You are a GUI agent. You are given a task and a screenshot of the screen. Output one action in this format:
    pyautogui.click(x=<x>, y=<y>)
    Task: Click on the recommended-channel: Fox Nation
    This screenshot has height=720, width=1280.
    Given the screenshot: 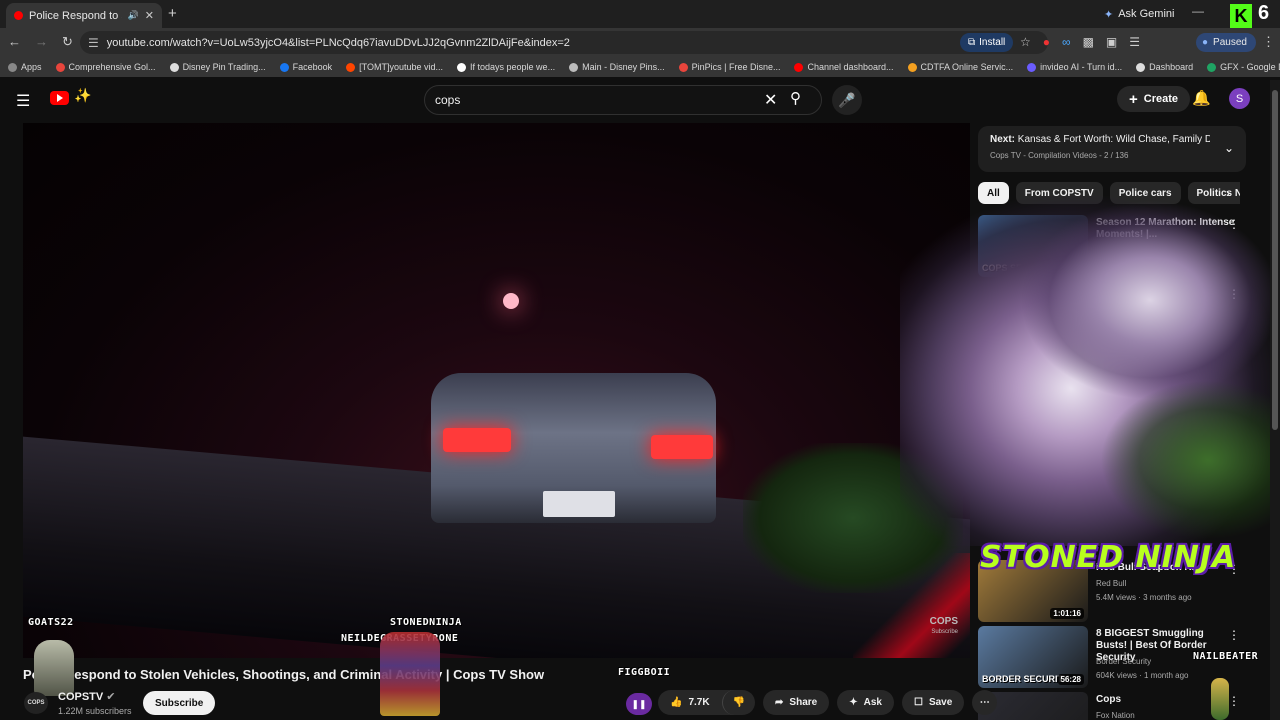 What is the action you would take?
    pyautogui.click(x=1115, y=715)
    